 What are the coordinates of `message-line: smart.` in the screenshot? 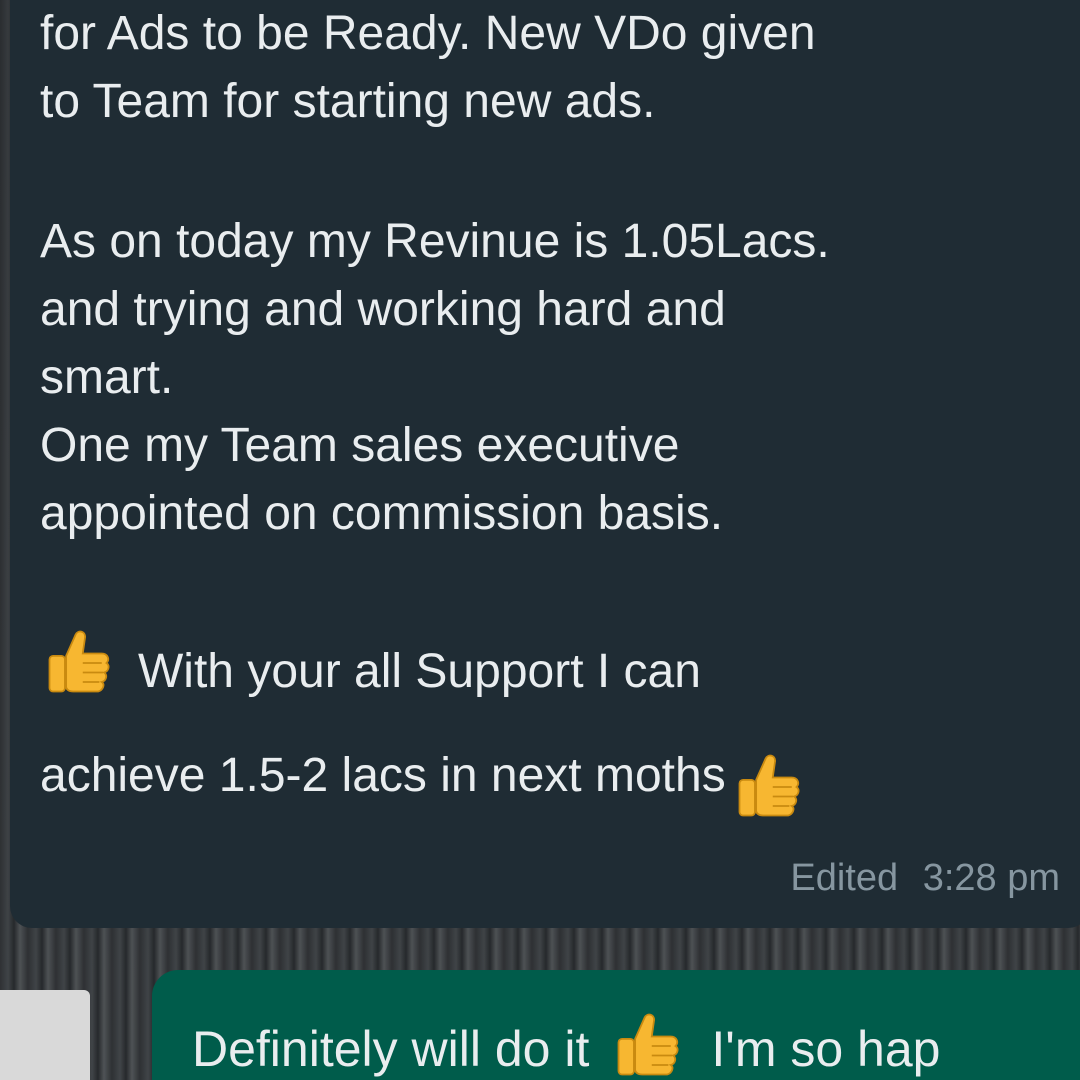 It's located at (107, 377).